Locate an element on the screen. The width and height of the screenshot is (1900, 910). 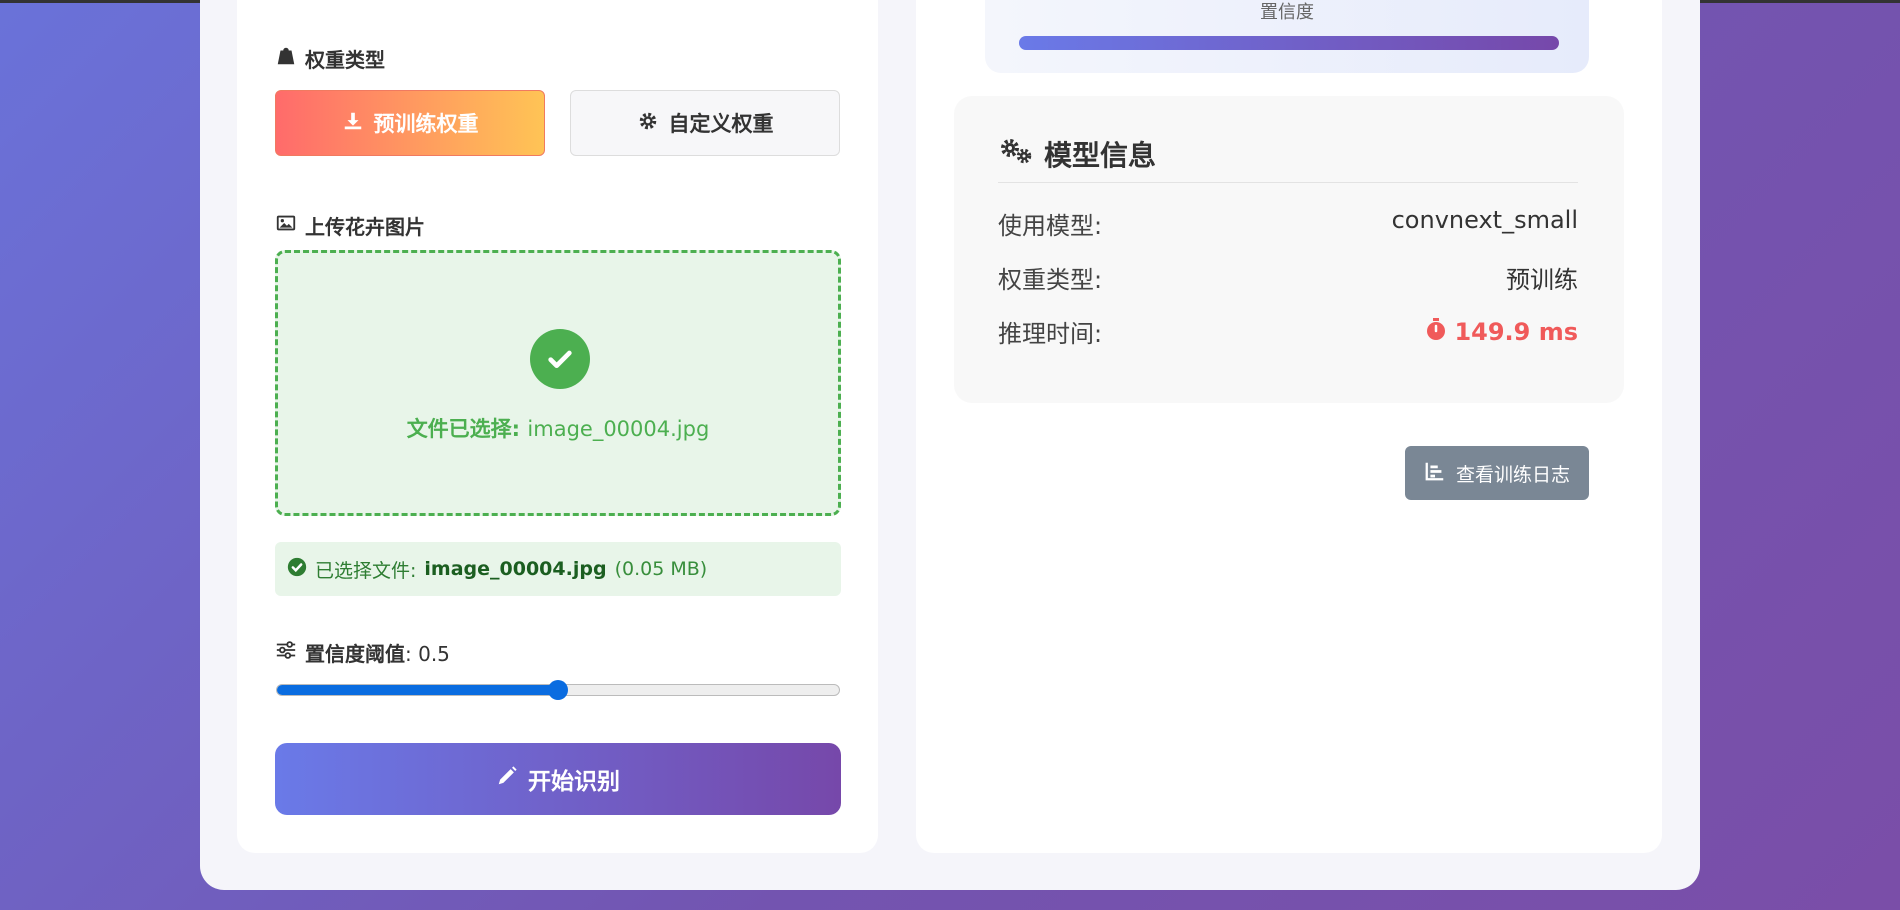
divider is located at coordinates (1288, 182).